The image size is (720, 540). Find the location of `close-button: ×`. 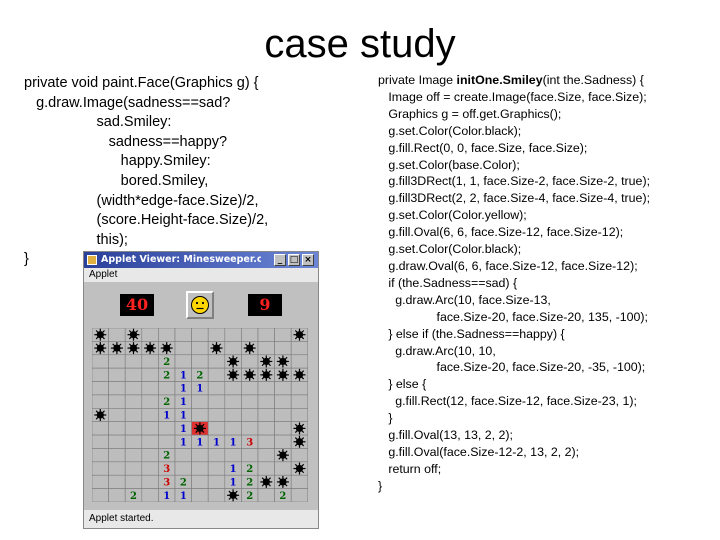

close-button: × is located at coordinates (308, 260).